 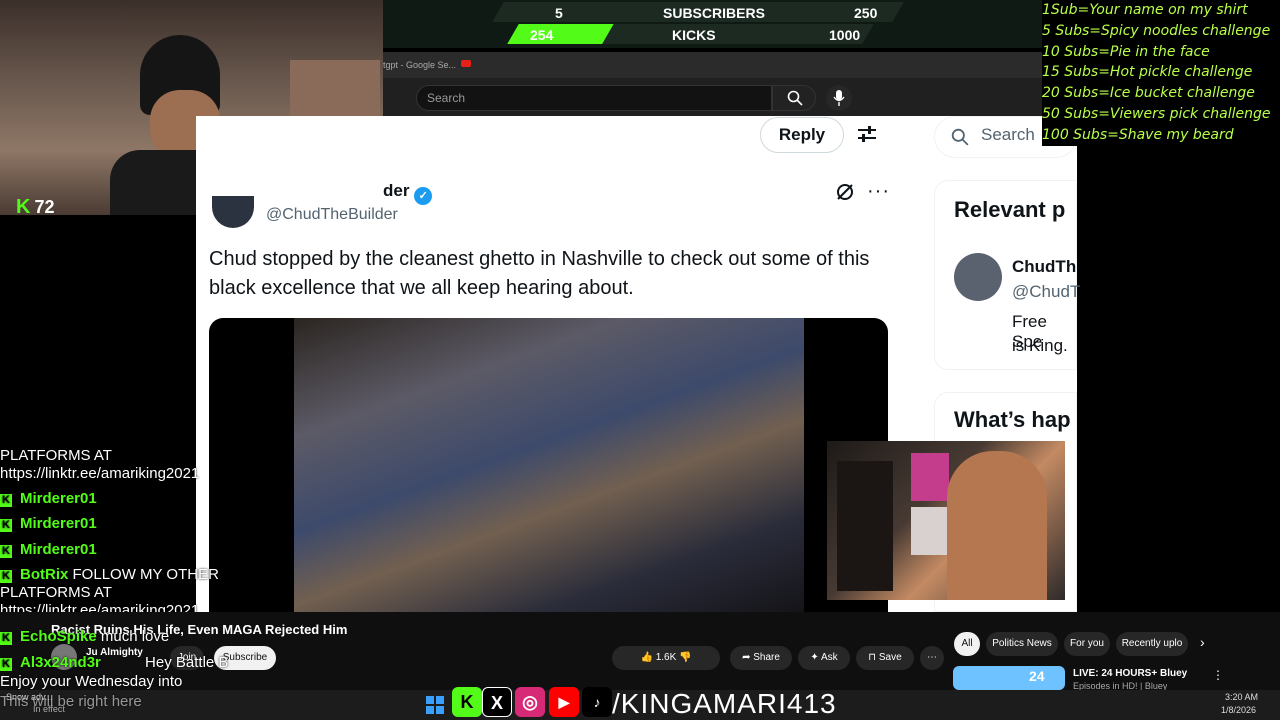 I want to click on youtube-search-button, so click(x=794, y=98).